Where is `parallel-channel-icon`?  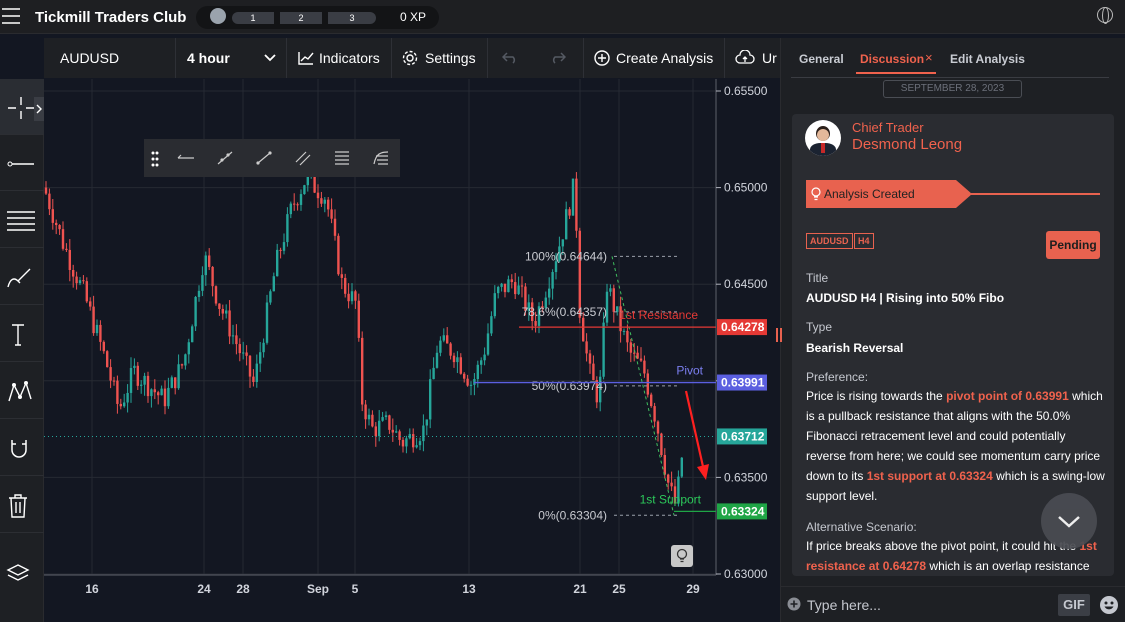 parallel-channel-icon is located at coordinates (303, 158).